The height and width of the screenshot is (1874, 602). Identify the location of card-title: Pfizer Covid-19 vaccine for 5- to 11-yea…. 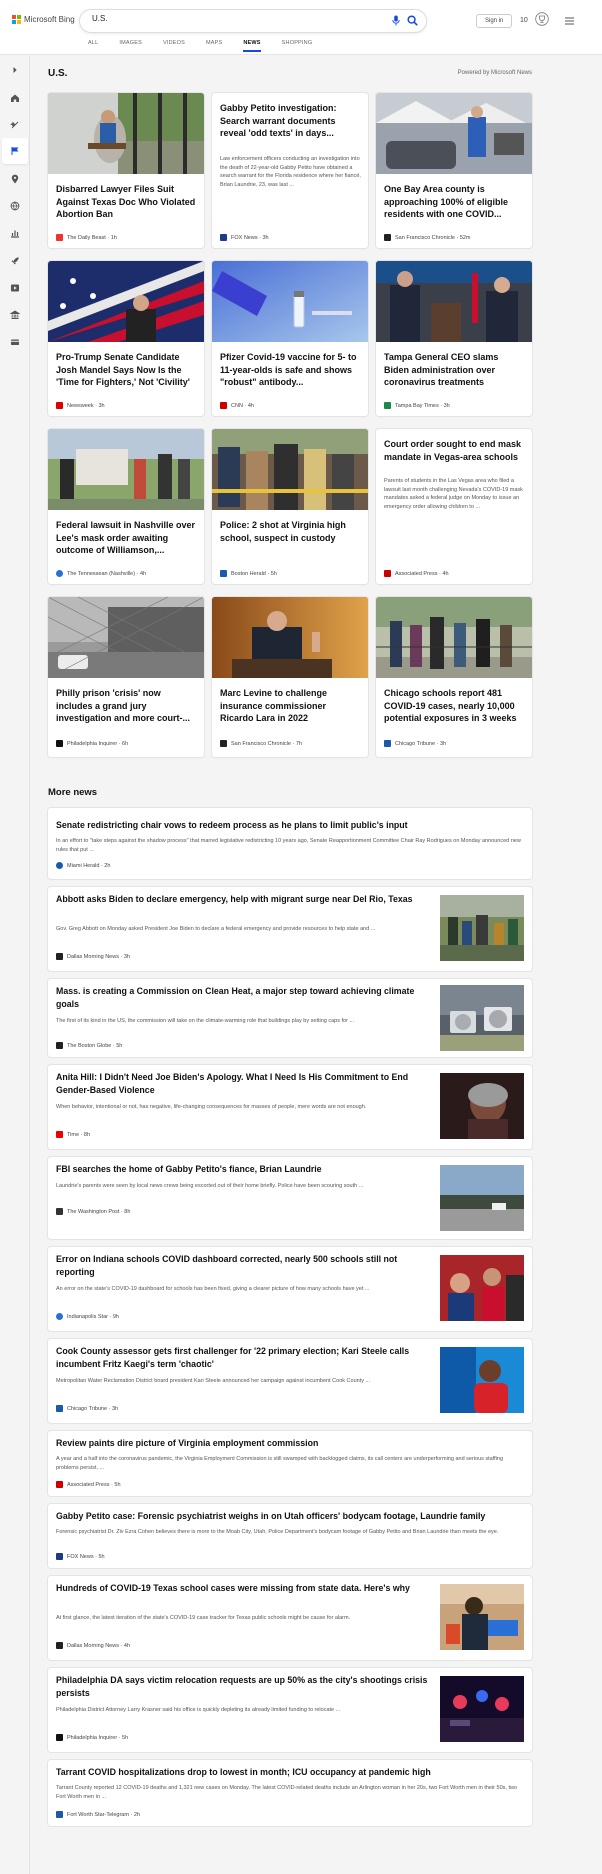
(290, 370).